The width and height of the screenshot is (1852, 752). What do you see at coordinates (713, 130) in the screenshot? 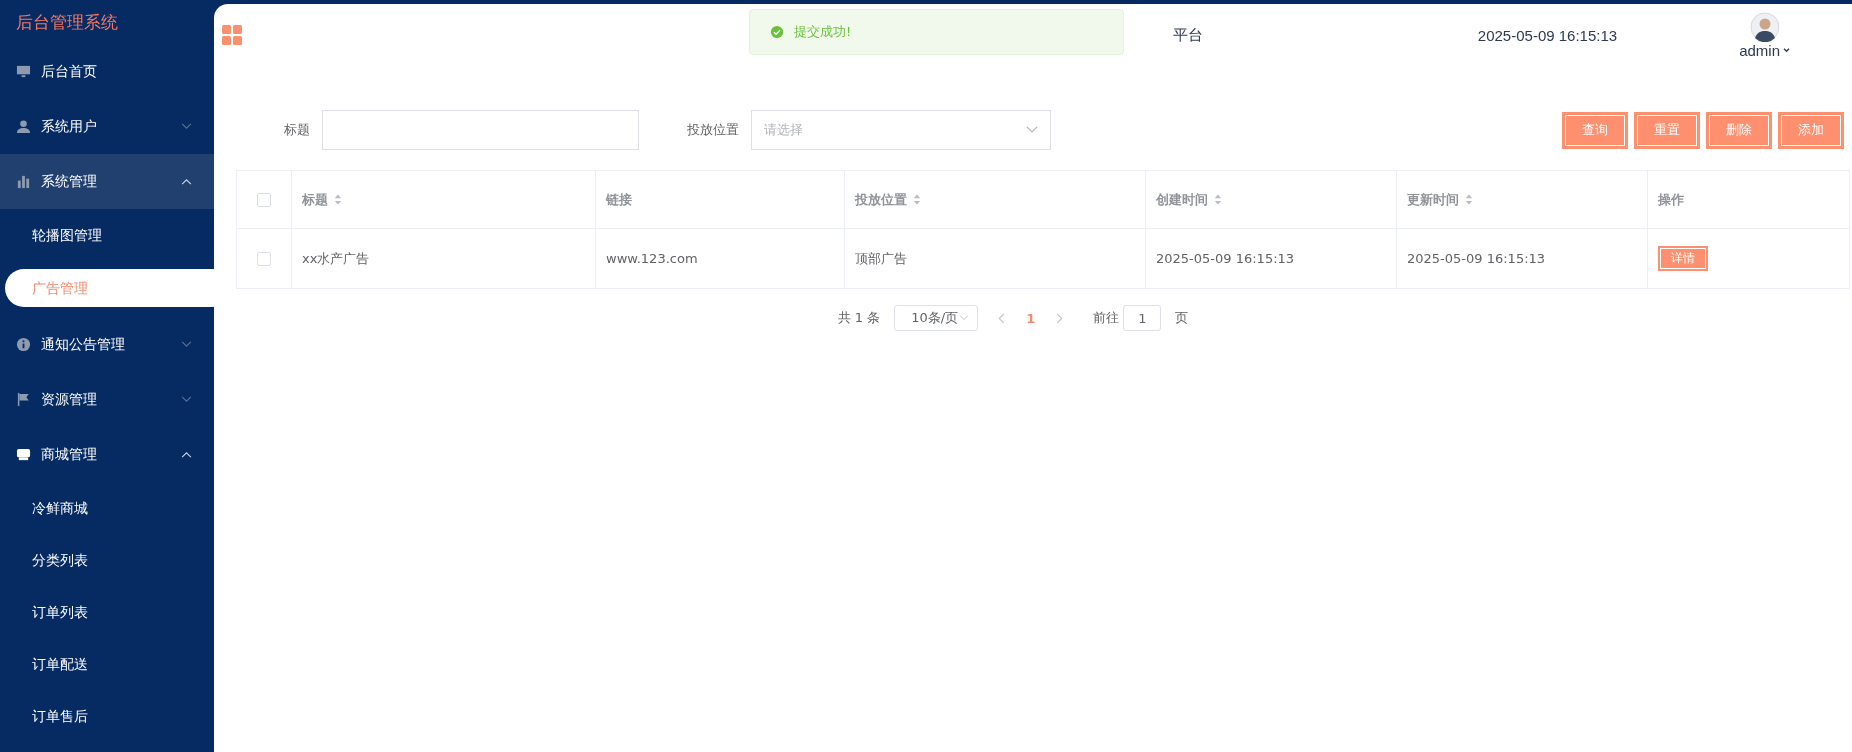
I see `filter-label: 投放位置` at bounding box center [713, 130].